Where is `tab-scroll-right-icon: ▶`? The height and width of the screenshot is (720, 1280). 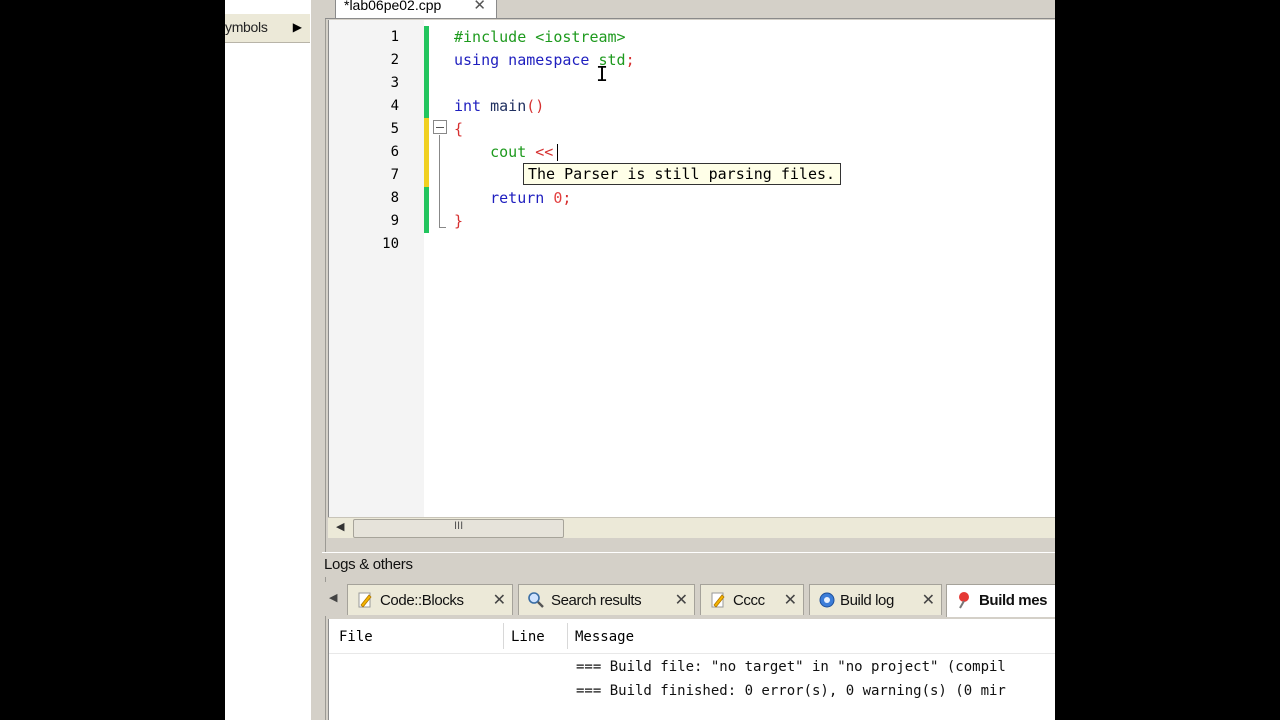 tab-scroll-right-icon: ▶ is located at coordinates (297, 27).